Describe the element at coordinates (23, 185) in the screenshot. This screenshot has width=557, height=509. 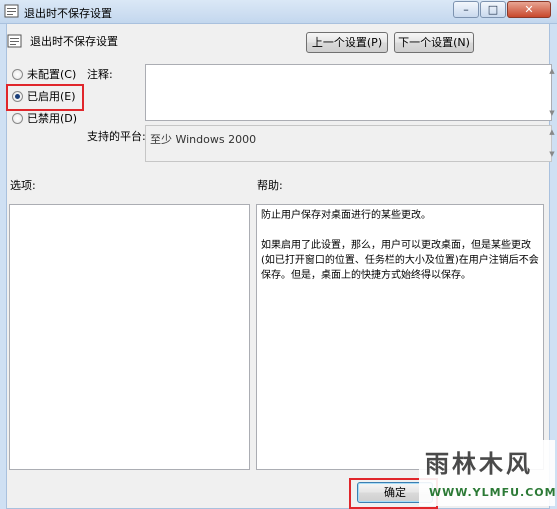
I see `options-label: 选项:` at that location.